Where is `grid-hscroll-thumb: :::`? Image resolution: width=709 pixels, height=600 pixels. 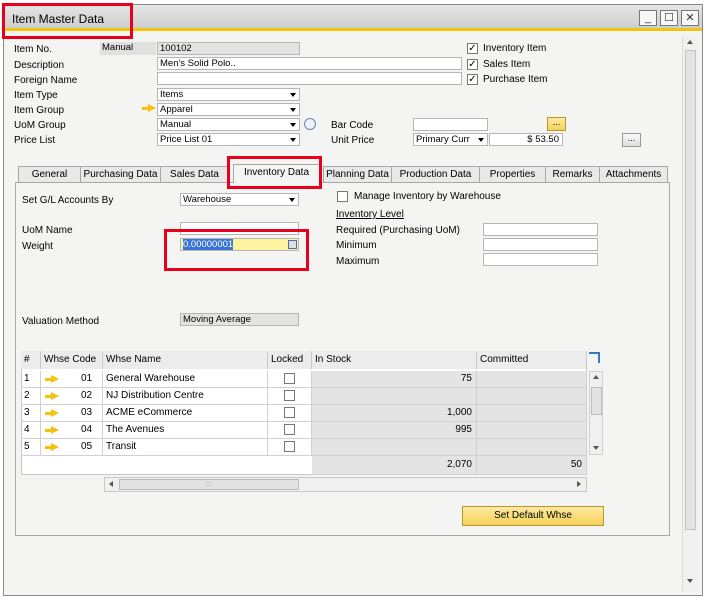
grid-hscroll-thumb: ::: is located at coordinates (209, 484).